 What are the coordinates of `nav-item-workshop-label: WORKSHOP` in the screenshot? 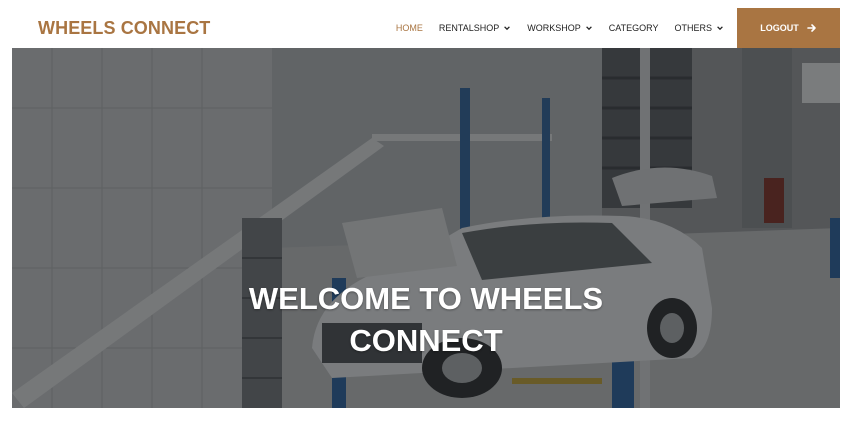 It's located at (554, 28).